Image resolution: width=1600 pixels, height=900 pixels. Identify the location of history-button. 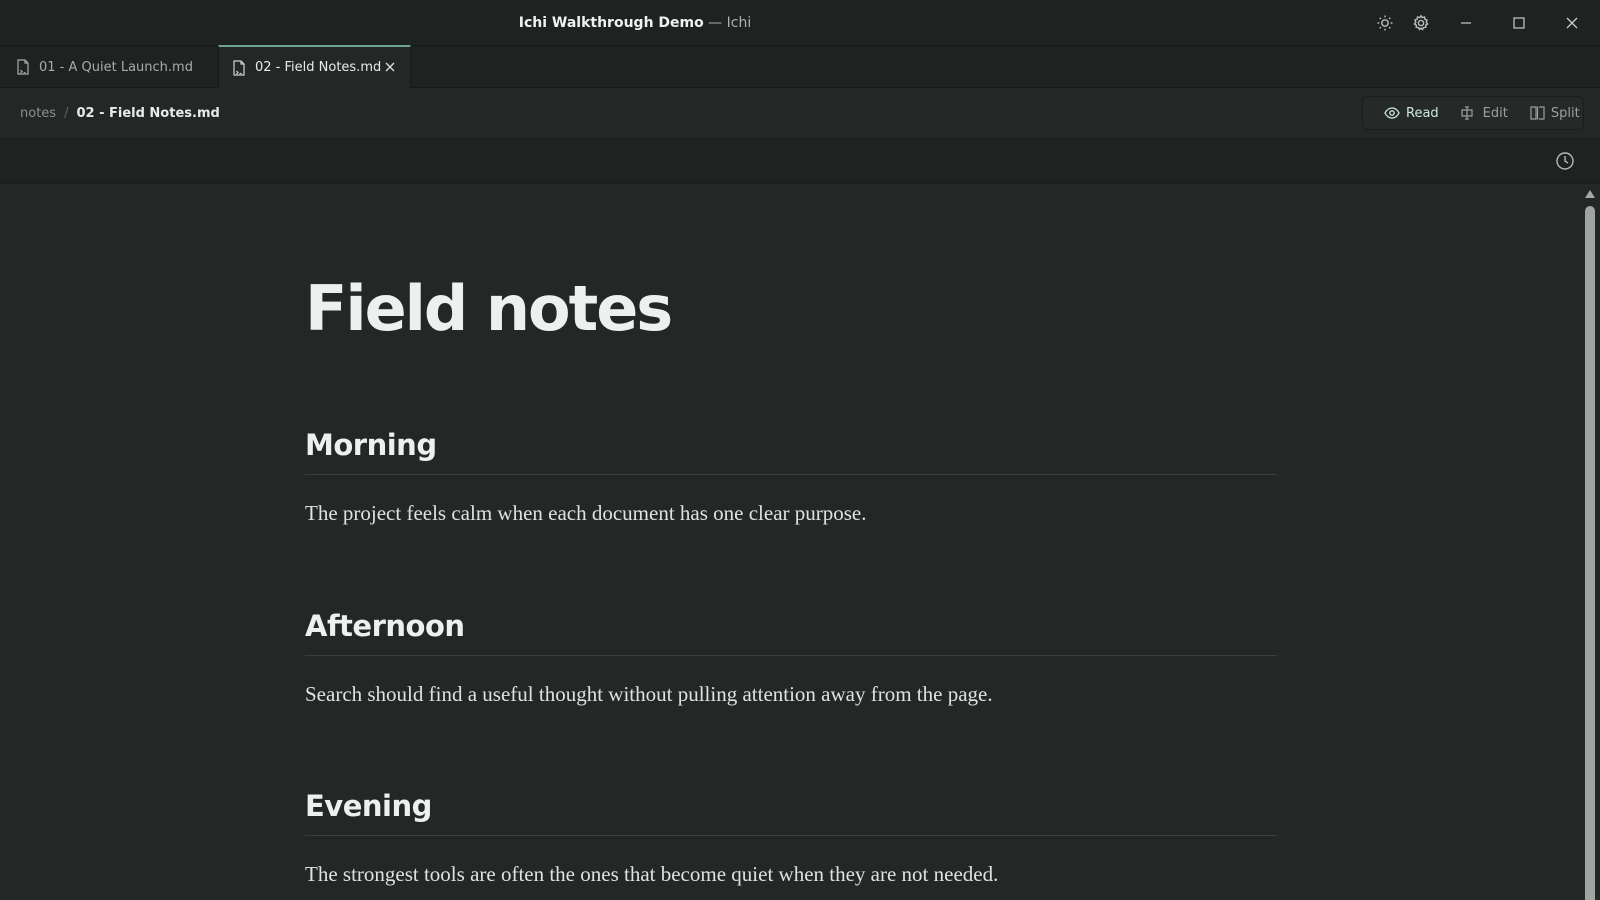
(1565, 161).